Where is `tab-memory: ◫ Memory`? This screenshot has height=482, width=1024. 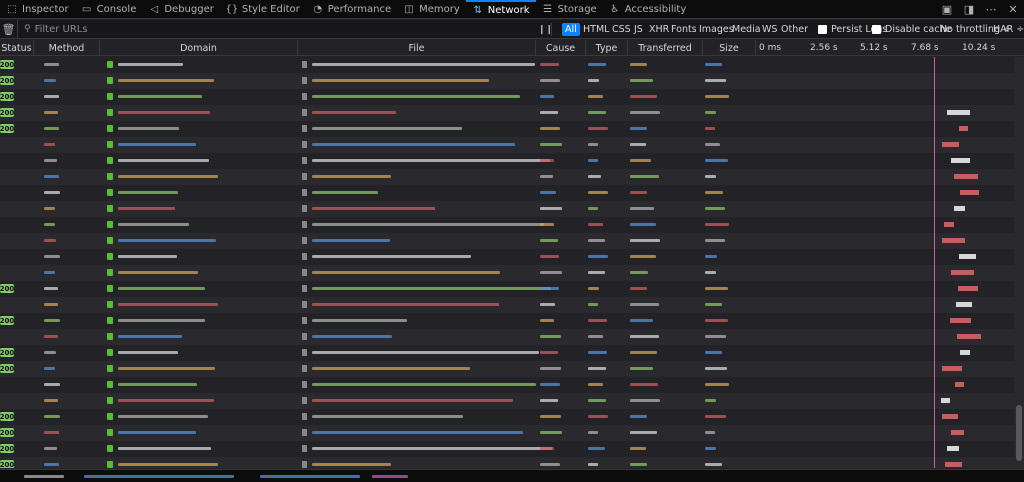
tab-memory: ◫ Memory is located at coordinates (431, 9).